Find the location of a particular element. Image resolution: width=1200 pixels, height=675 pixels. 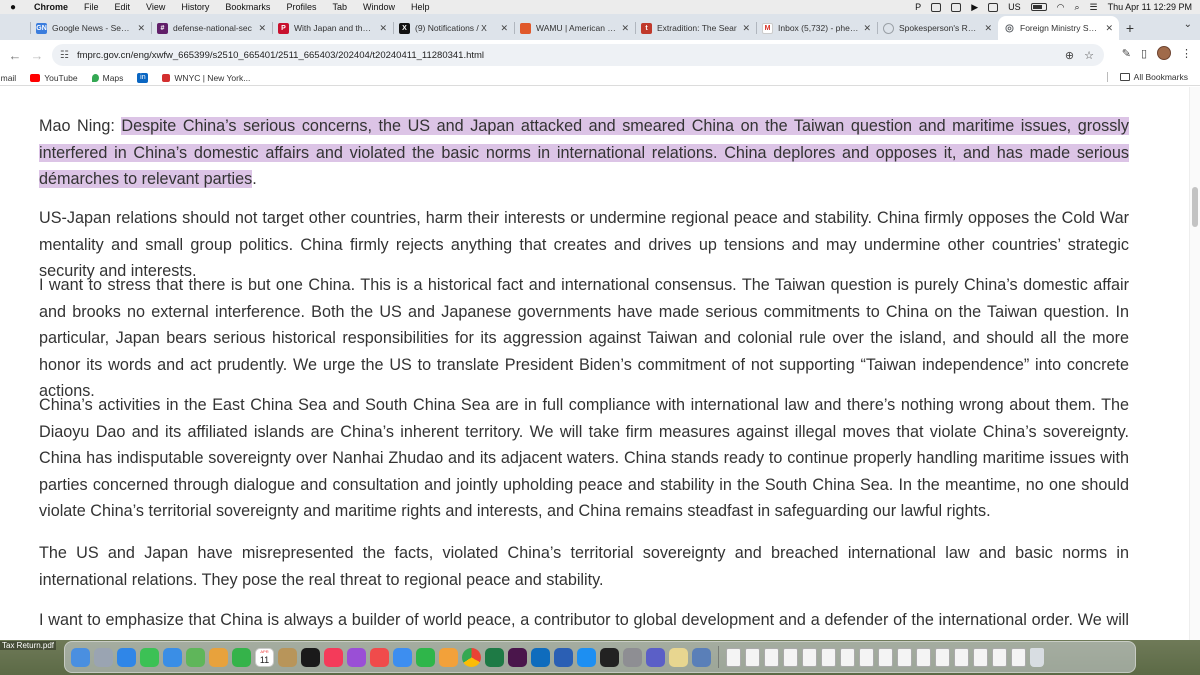

status-app-icon is located at coordinates (936, 7).